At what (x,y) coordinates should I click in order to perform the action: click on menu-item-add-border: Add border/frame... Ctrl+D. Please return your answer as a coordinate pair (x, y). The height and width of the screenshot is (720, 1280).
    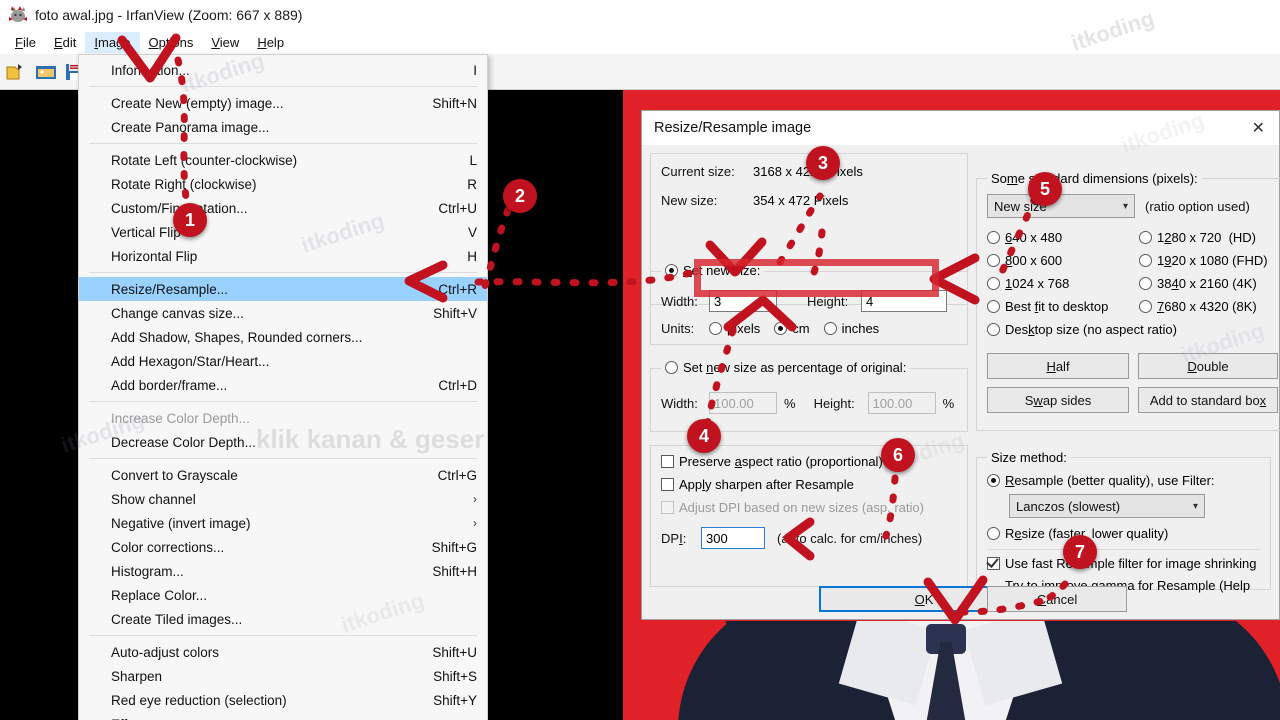
    Looking at the image, I should click on (283, 385).